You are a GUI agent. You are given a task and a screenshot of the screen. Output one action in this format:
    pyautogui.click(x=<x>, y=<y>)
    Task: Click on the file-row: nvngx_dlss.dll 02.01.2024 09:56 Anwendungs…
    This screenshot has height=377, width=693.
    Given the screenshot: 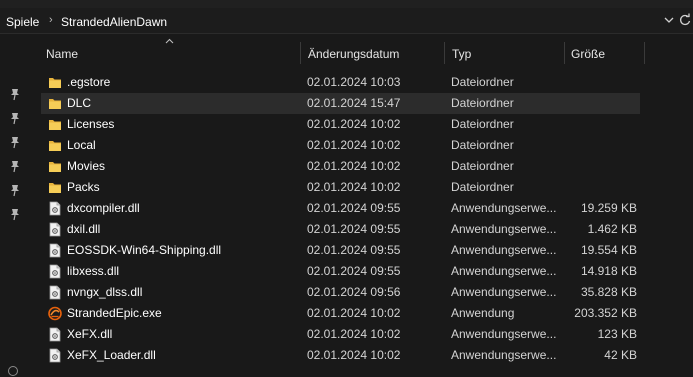 What is the action you would take?
    pyautogui.click(x=340, y=292)
    